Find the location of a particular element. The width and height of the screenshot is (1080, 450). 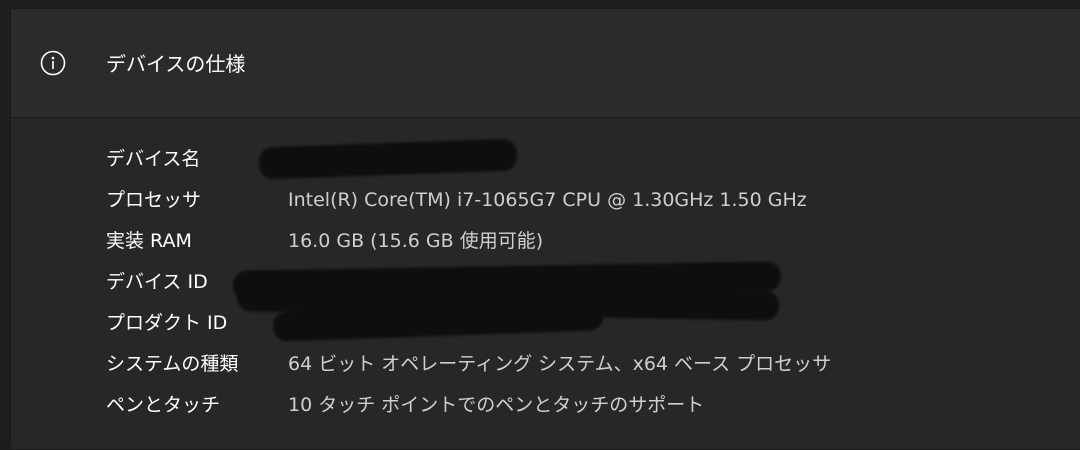

spec-label: デバイス名 is located at coordinates (153, 159).